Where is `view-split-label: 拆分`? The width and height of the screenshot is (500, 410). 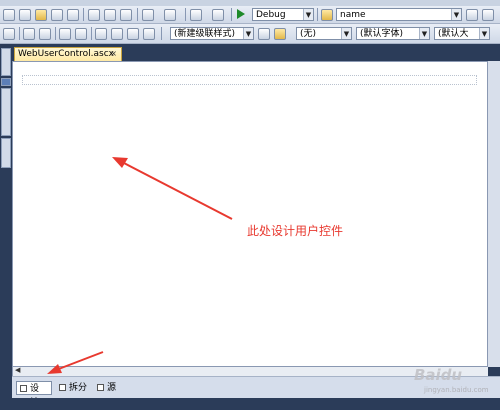
view-split-label: 拆分 is located at coordinates (78, 388).